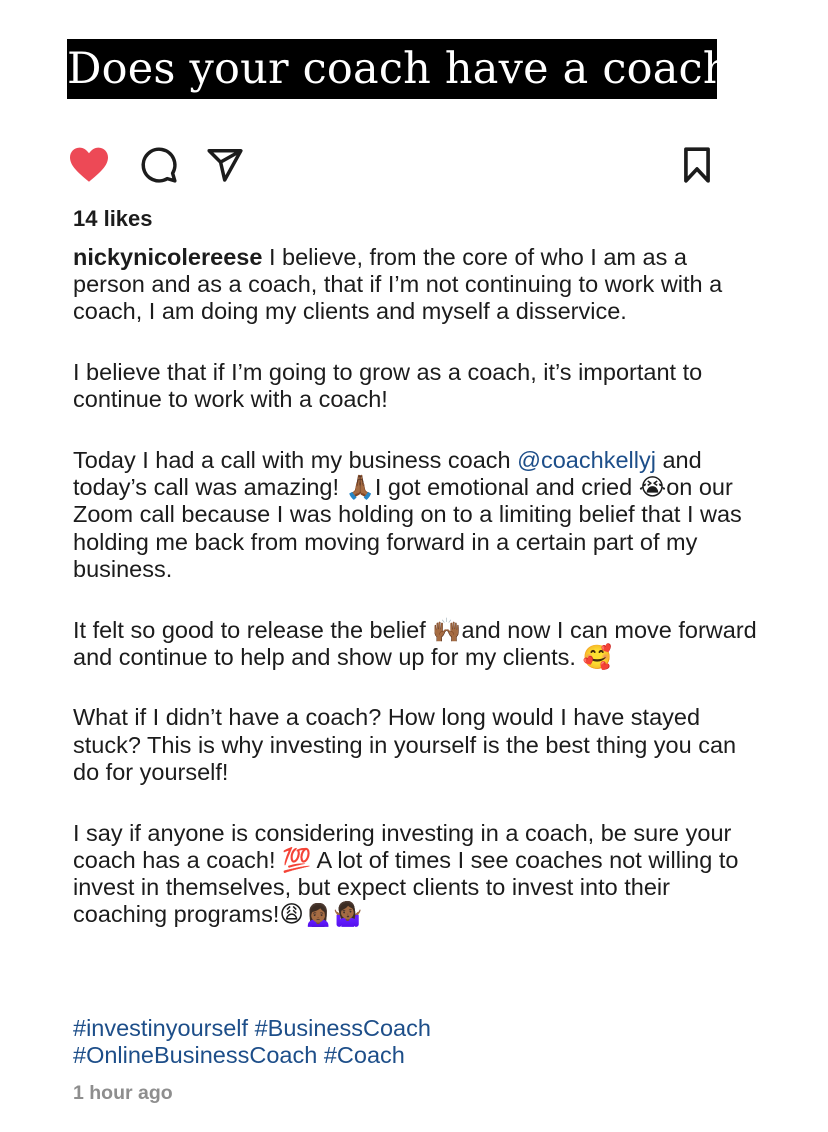 The height and width of the screenshot is (1132, 828). What do you see at coordinates (321, 914) in the screenshot?
I see `weary-shrug-emoji: 😩🙍🏾‍♀️🤷🏾‍♀️` at bounding box center [321, 914].